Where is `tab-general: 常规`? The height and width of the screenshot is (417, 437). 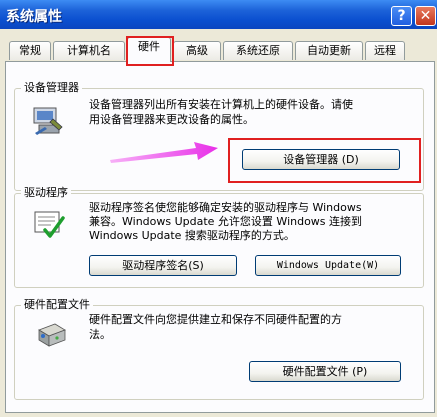
tab-general: 常规 is located at coordinates (30, 50).